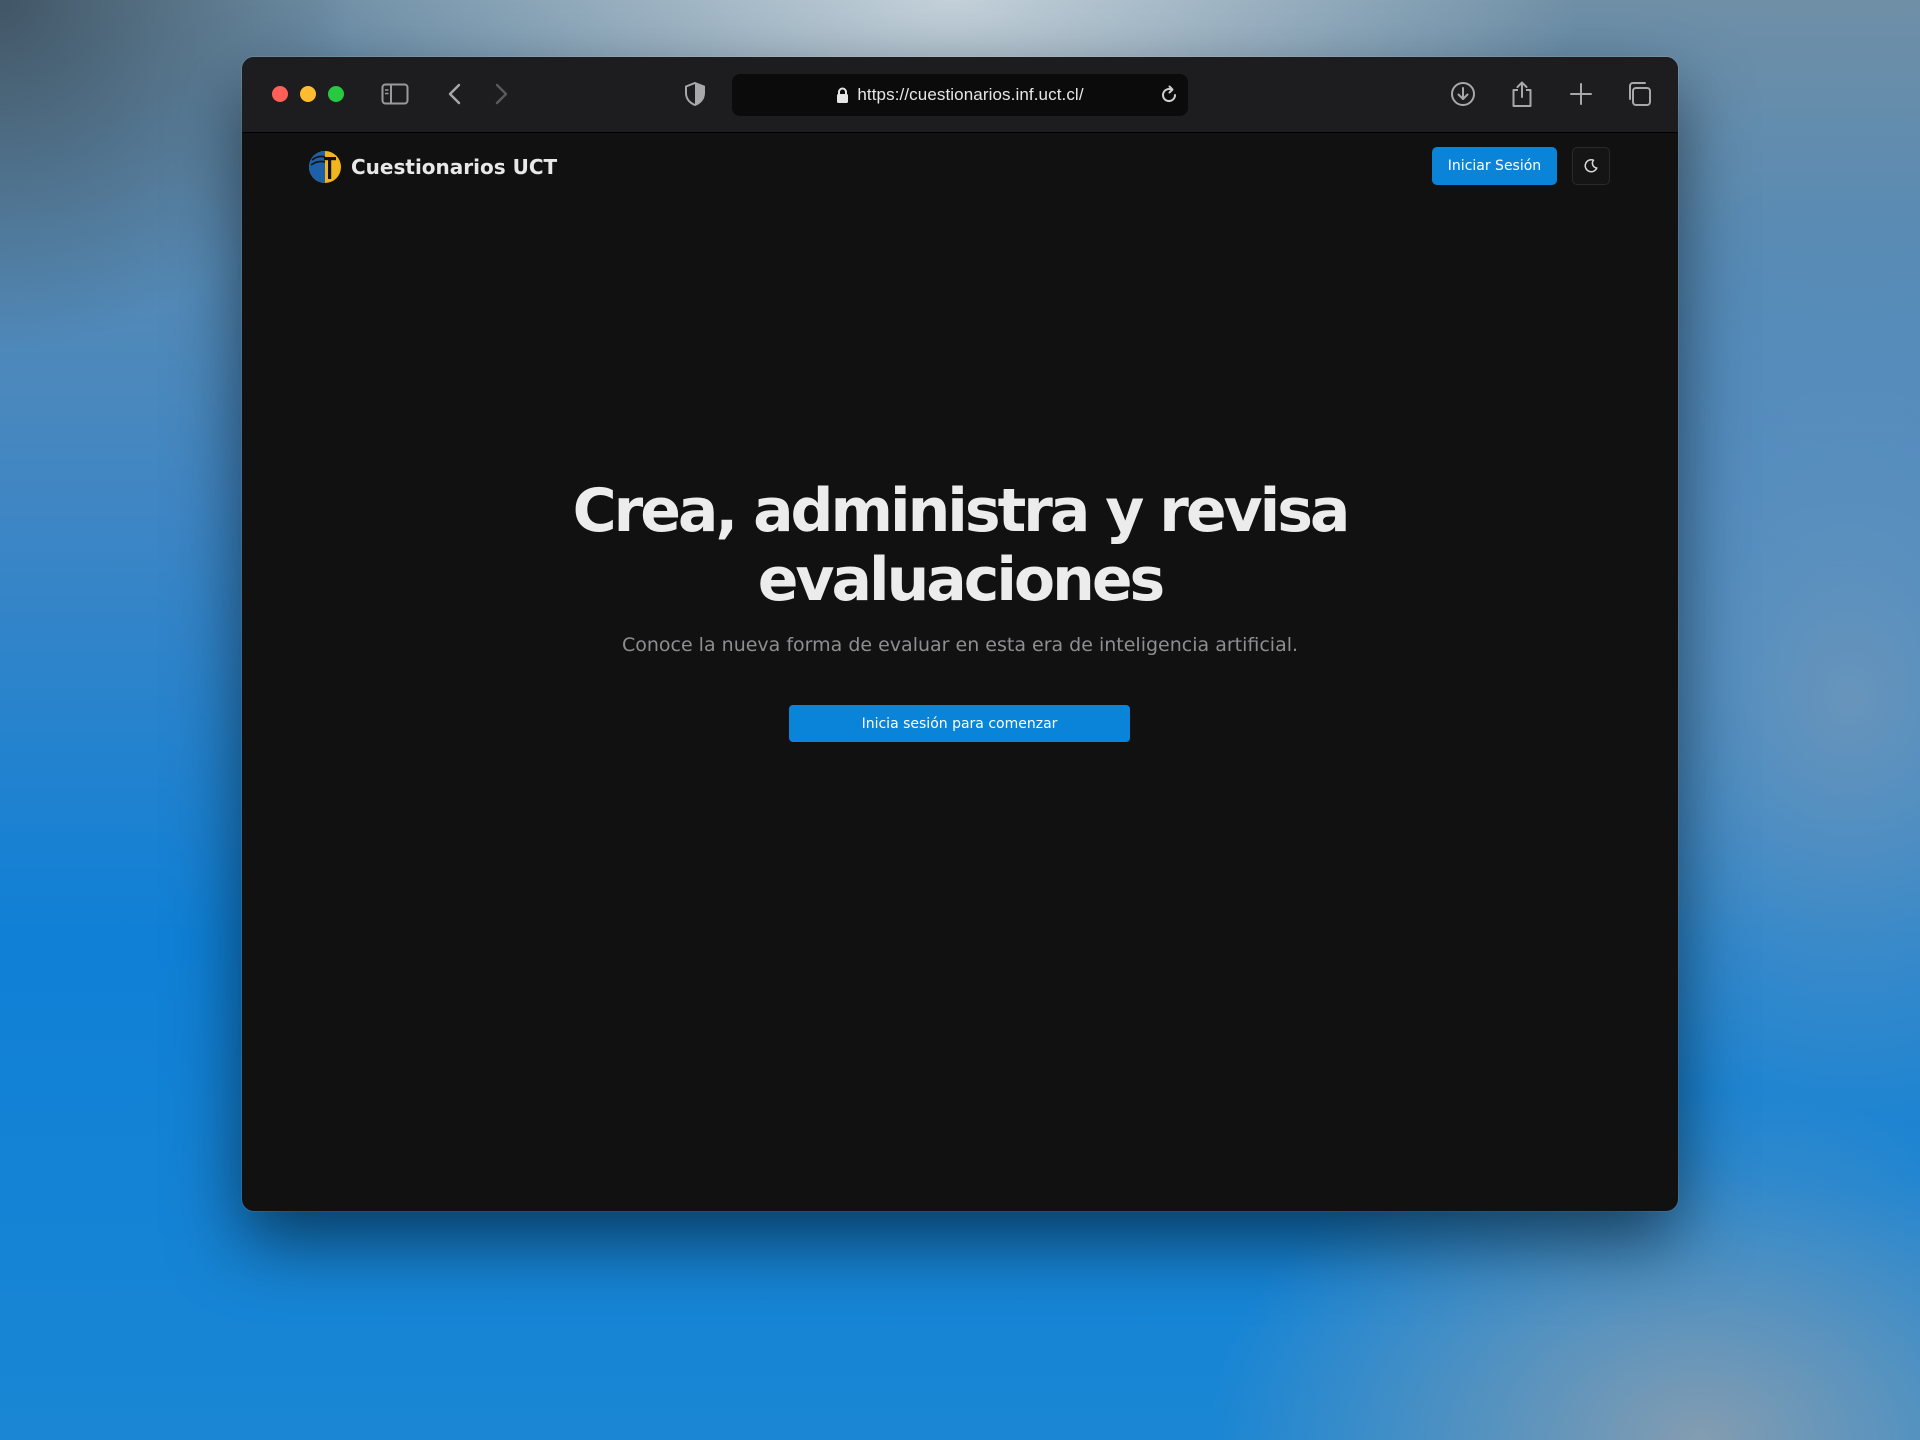  I want to click on address-bar: https://cuestionarios.inf.uct.cl/, so click(960, 95).